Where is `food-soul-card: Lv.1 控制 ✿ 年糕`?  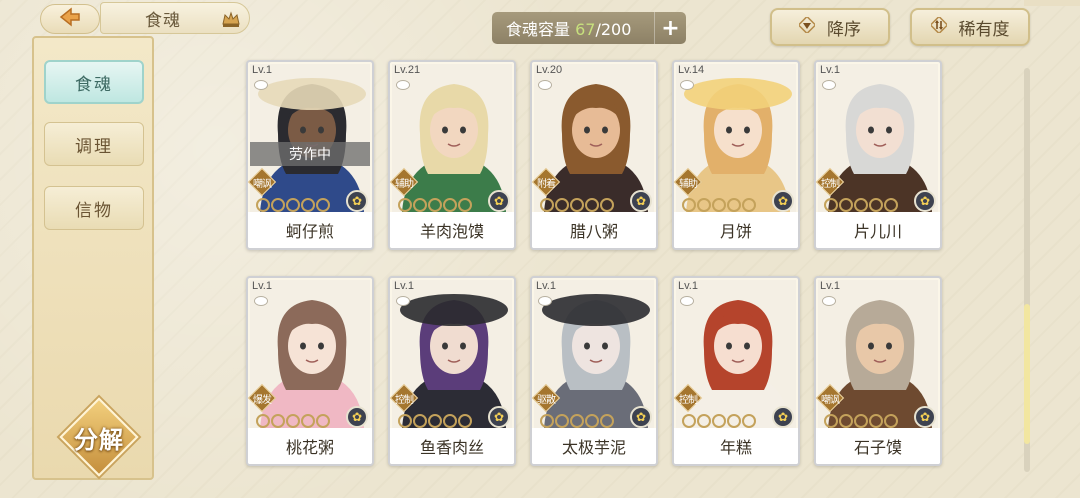
food-soul-card: Lv.1 控制 ✿ 年糕 is located at coordinates (736, 371).